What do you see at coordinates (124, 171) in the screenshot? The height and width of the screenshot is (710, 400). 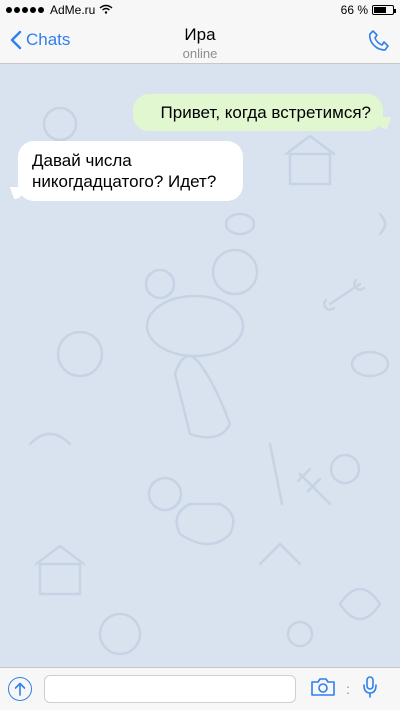 I see `message-text: Давай числа никогдадцатого? Идет?` at bounding box center [124, 171].